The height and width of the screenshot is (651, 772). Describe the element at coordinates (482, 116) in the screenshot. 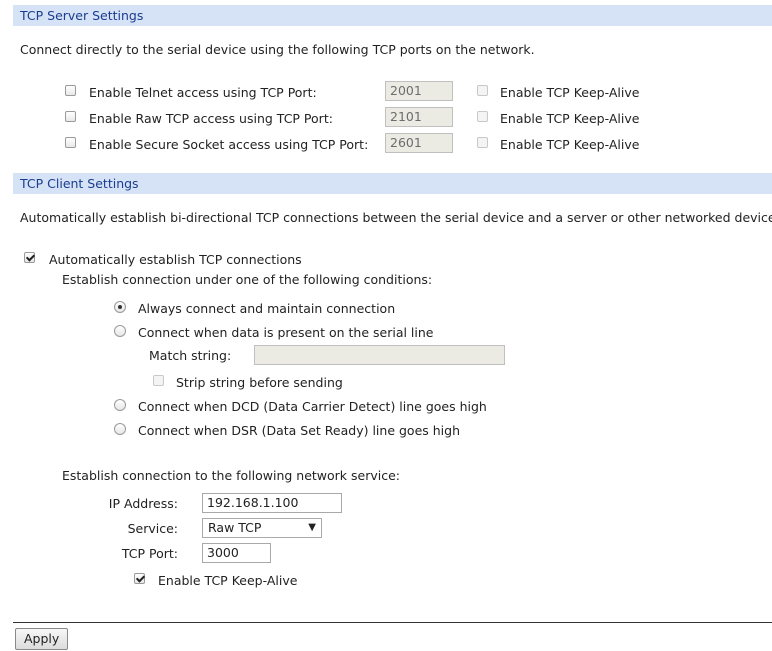

I see `raw-tcp-keepalive-checkbox` at that location.